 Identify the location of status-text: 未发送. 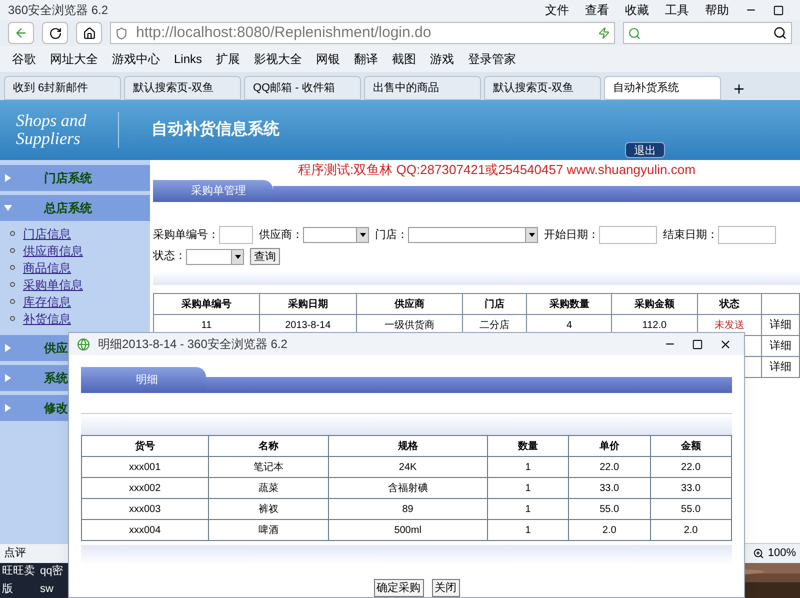
(729, 325).